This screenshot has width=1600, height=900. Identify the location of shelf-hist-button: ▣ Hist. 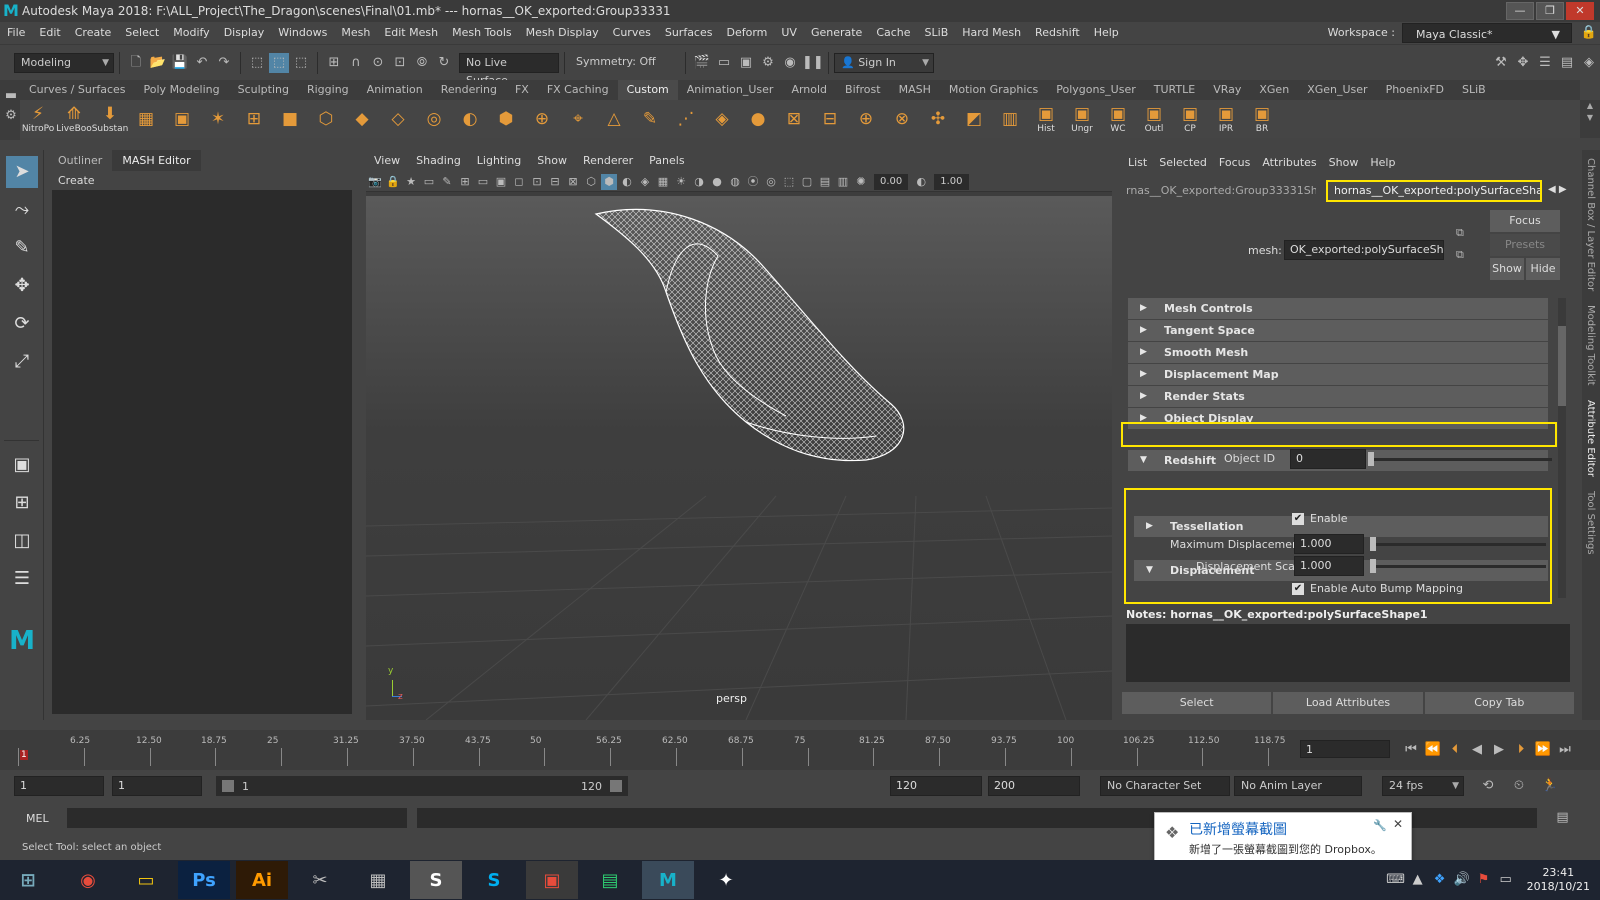
(1046, 119).